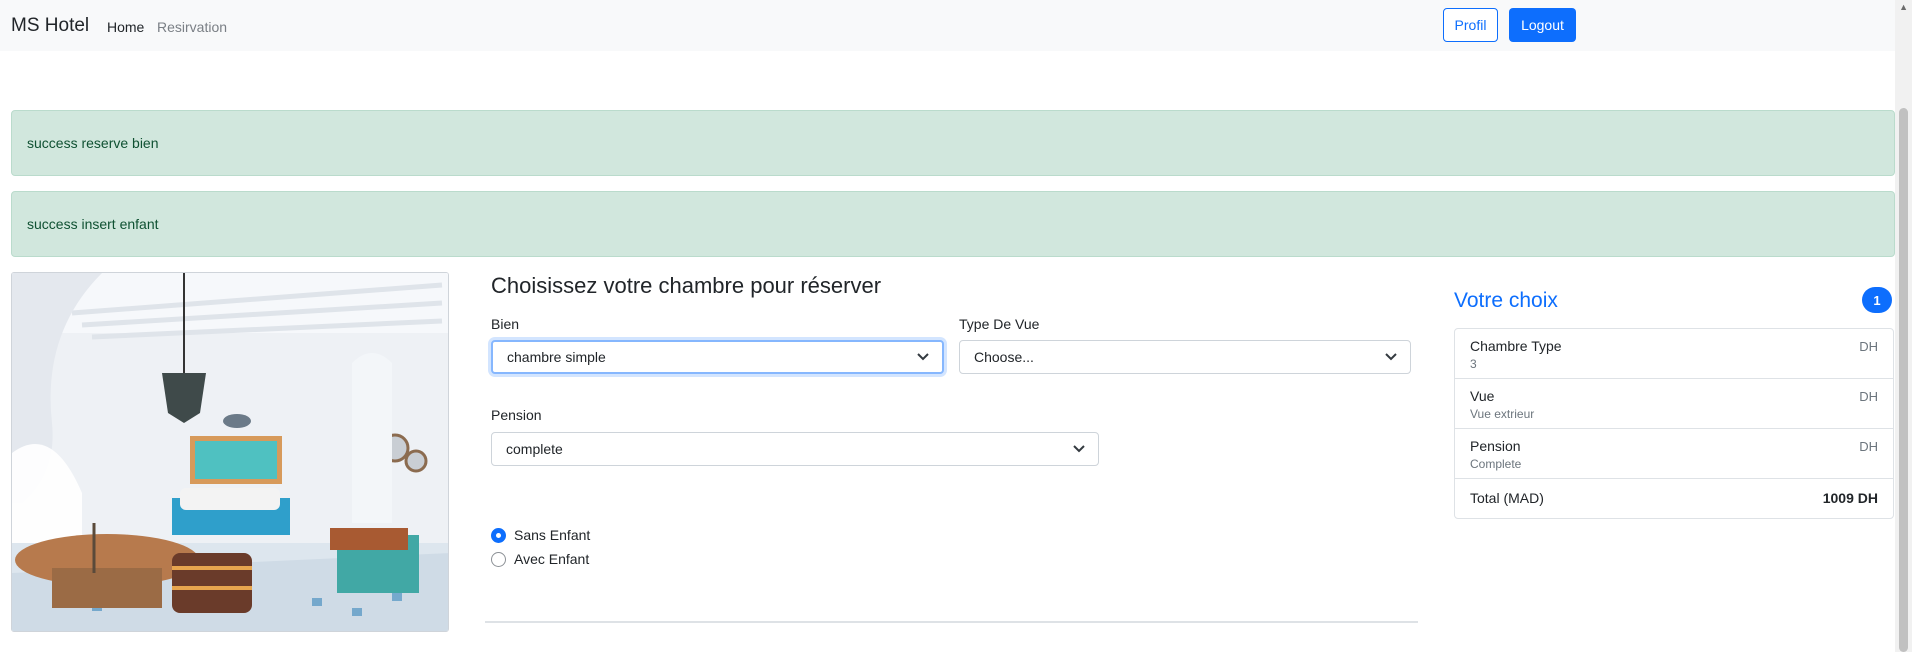 The width and height of the screenshot is (1912, 652). I want to click on nav-link-home: Home, so click(125, 27).